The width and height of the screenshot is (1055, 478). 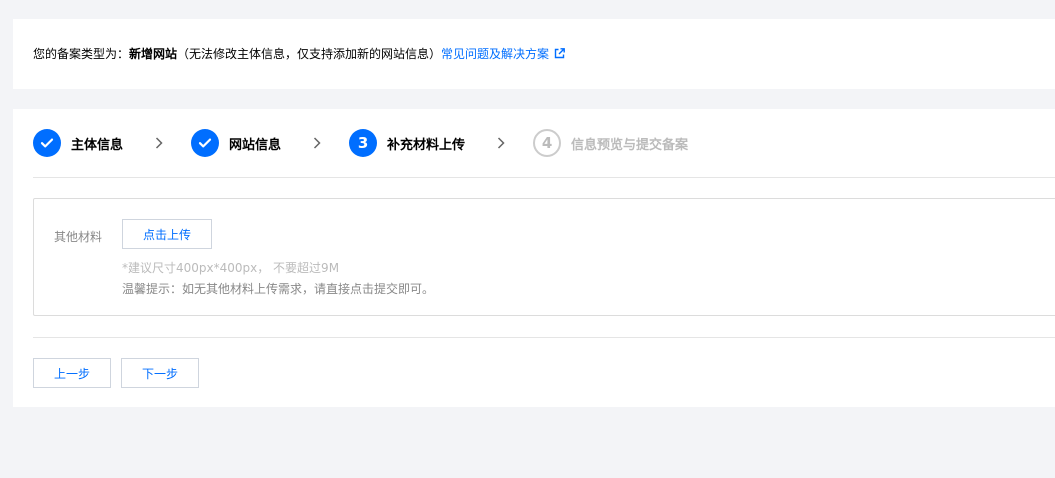 I want to click on external-link-icon, so click(x=559, y=55).